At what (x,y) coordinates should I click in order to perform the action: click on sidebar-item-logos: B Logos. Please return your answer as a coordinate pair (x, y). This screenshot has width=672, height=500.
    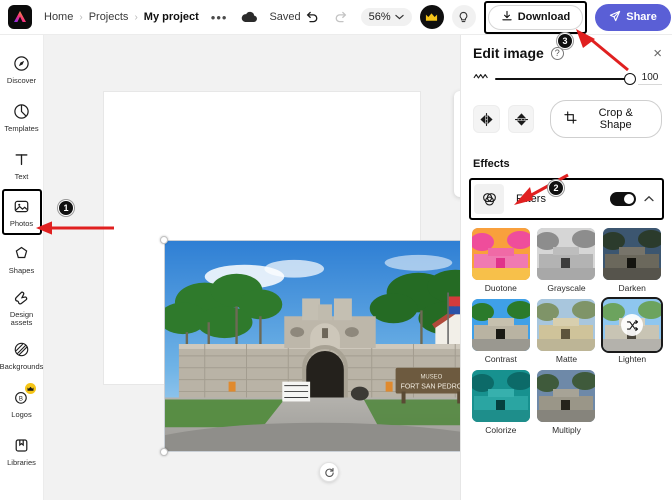
    Looking at the image, I should click on (22, 403).